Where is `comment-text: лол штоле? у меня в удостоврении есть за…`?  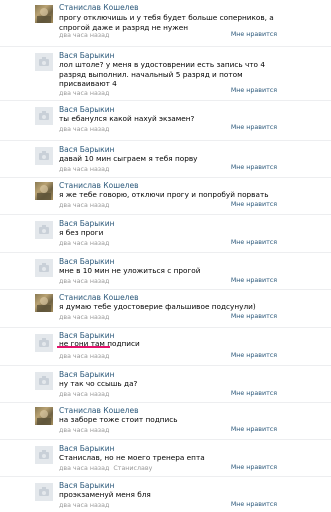
comment-text: лол штоле? у меня в удостоврении есть за… is located at coordinates (162, 74).